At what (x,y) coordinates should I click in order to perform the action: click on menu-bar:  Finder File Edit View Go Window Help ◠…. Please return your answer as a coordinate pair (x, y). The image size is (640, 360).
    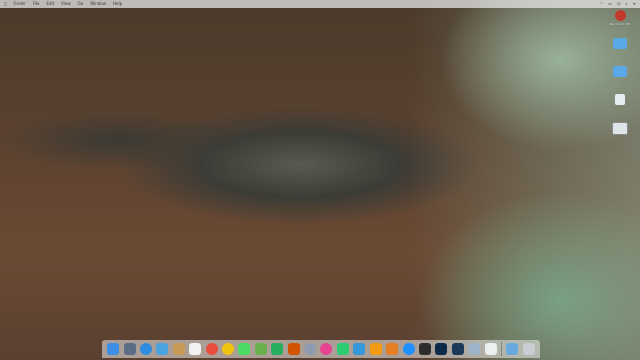
    Looking at the image, I should click on (320, 4).